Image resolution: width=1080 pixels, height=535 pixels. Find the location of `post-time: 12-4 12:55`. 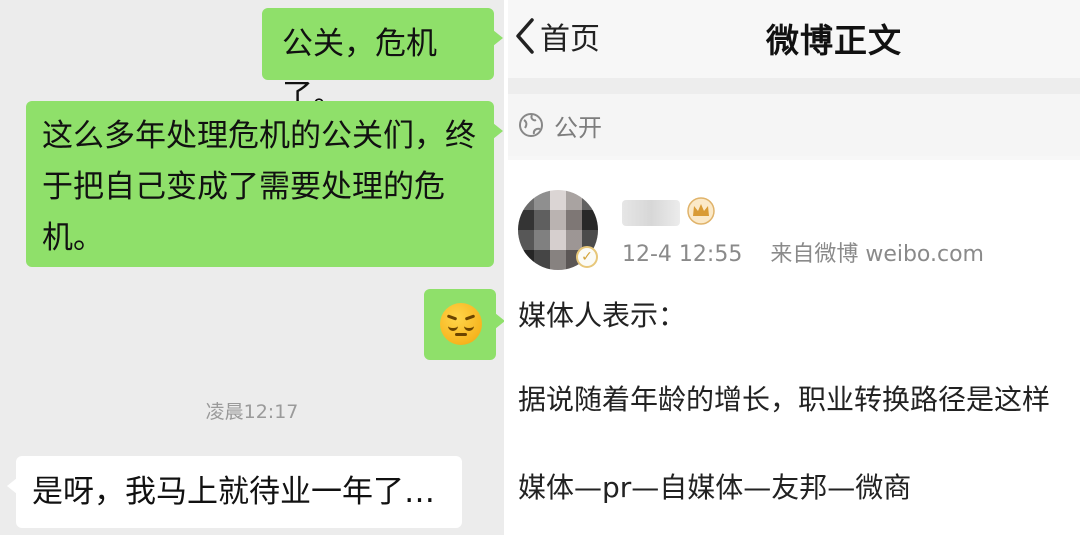

post-time: 12-4 12:55 is located at coordinates (682, 254).